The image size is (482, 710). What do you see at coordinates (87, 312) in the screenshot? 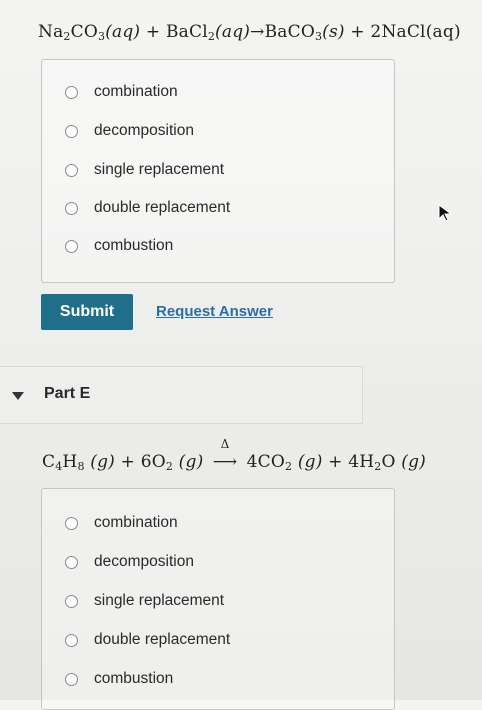
I see `submit-button: Submit` at bounding box center [87, 312].